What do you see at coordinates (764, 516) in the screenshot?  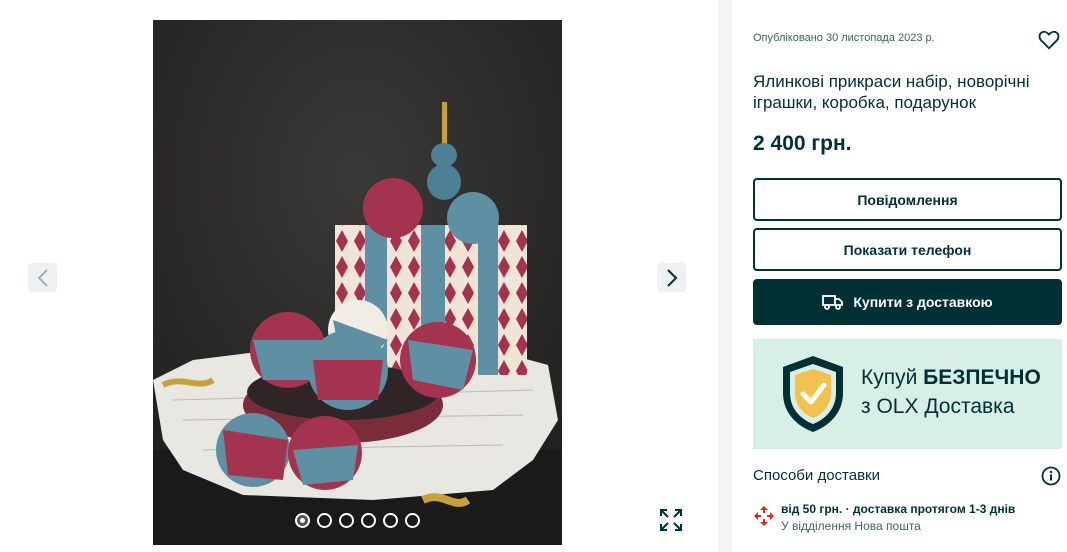 I see `nova-poshta-logo` at bounding box center [764, 516].